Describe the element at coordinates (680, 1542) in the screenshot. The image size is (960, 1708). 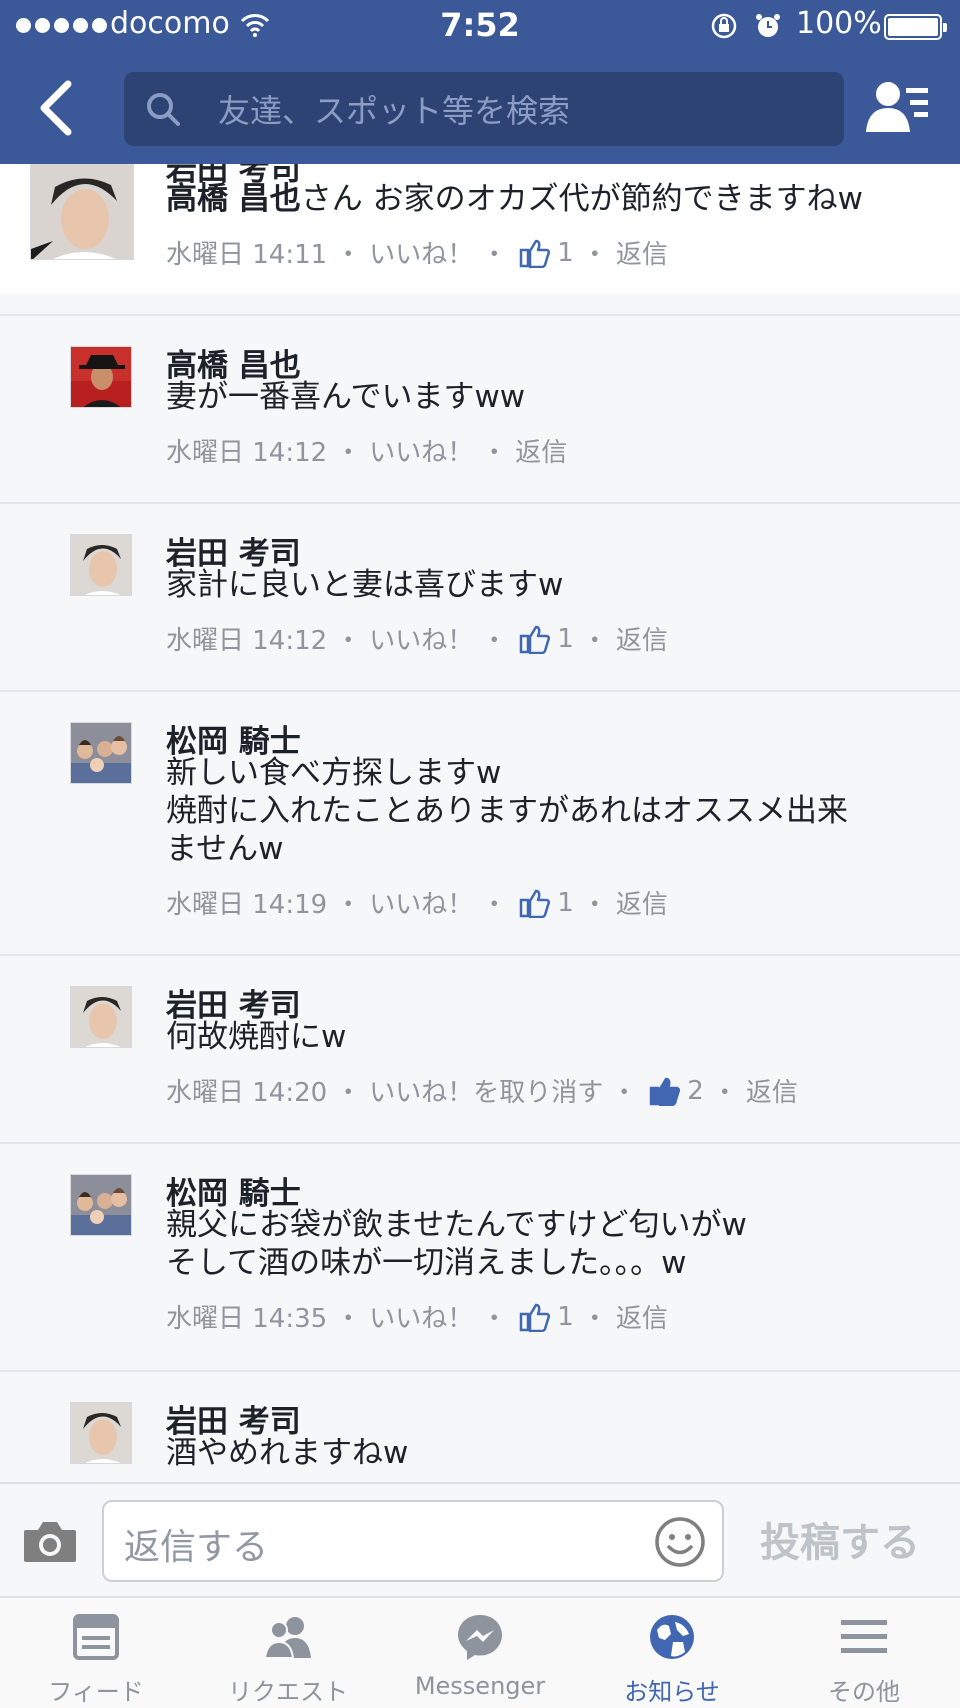
I see `emoji-icon` at that location.